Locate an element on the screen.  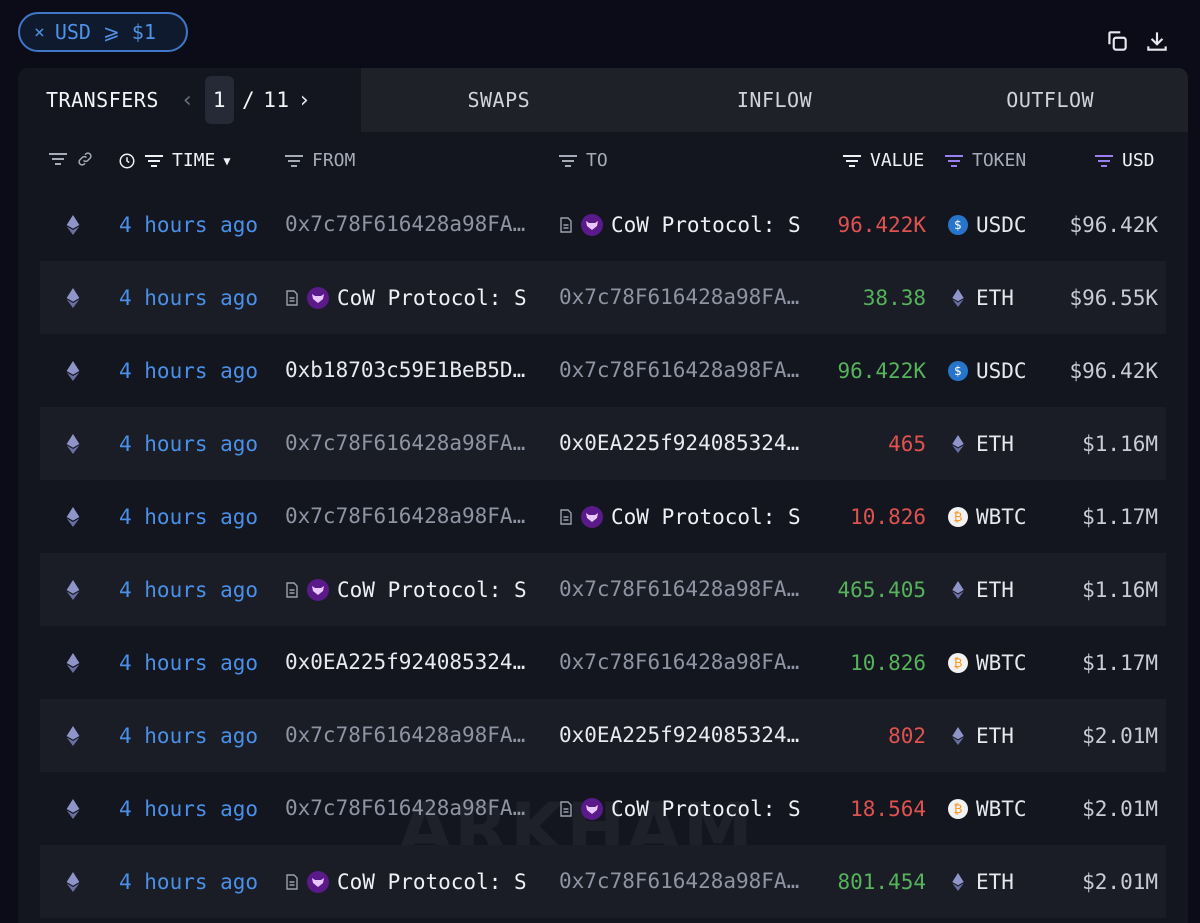
chevron-left-icon: ‹ is located at coordinates (189, 100).